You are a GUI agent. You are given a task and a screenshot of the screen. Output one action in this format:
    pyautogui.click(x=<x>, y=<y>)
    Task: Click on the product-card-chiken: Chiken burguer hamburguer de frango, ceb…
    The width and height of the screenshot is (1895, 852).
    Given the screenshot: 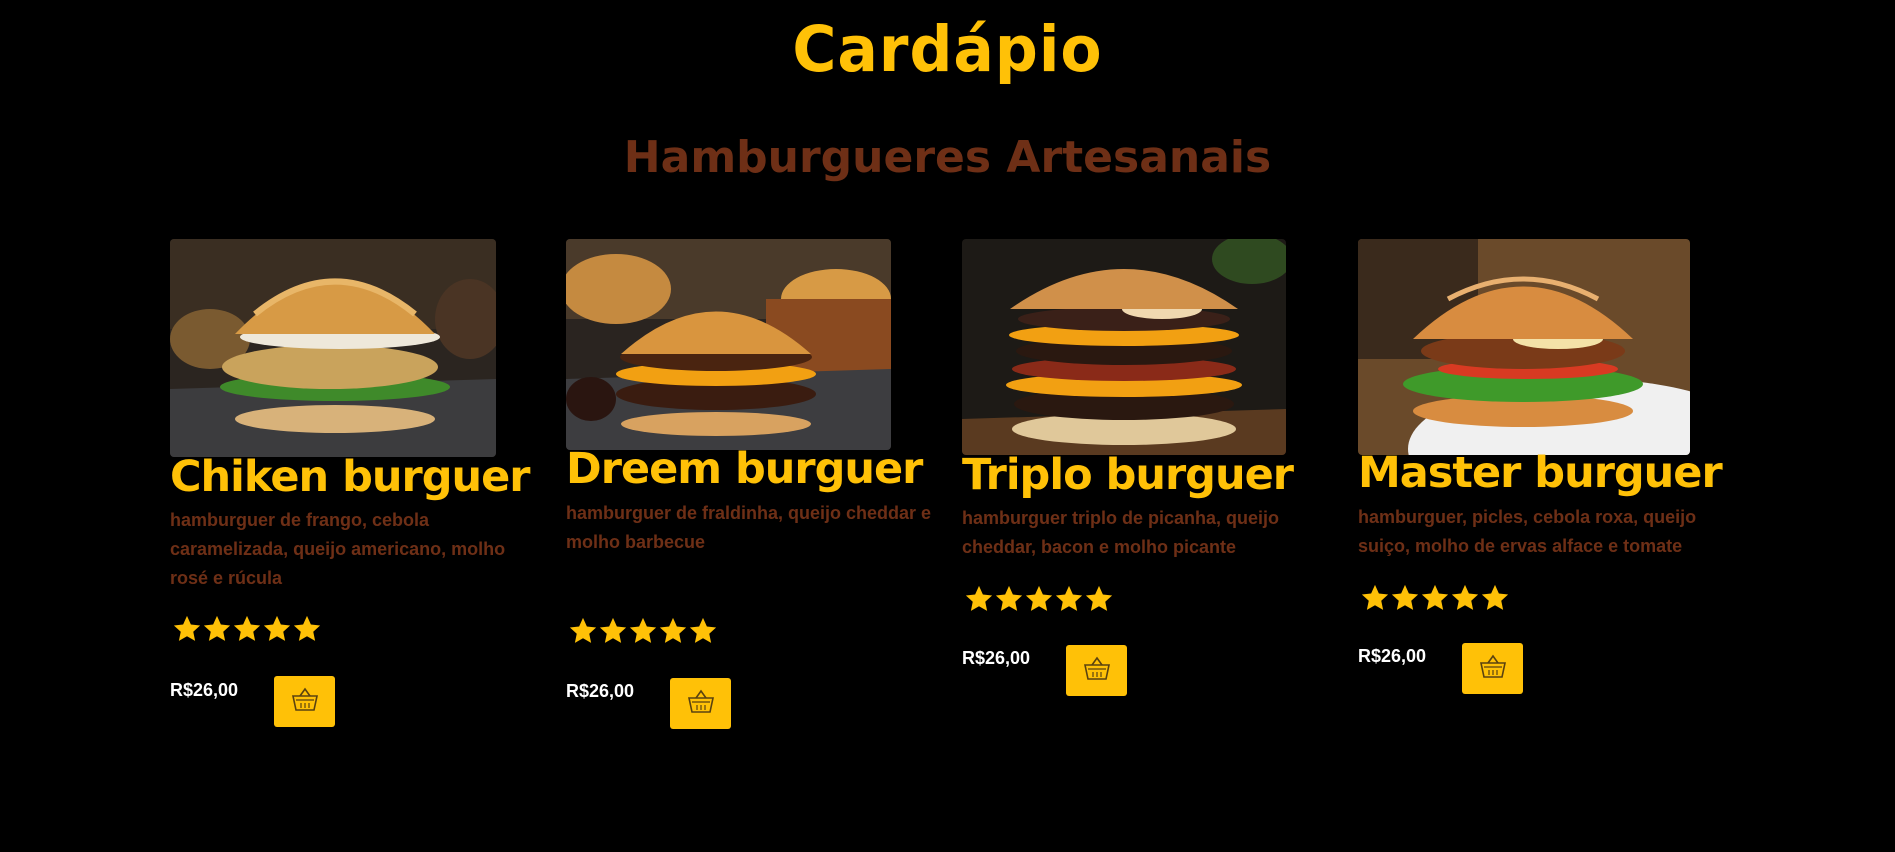 What is the action you would take?
    pyautogui.click(x=355, y=489)
    